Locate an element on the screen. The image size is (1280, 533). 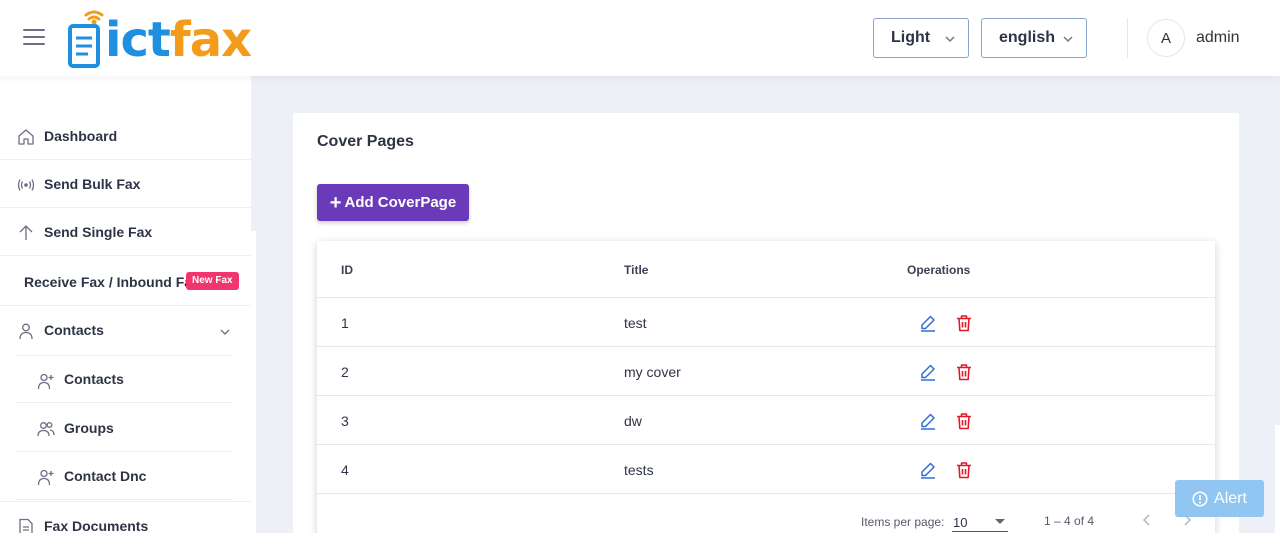
page-range-label: 1 – 4 of 4 is located at coordinates (1069, 521).